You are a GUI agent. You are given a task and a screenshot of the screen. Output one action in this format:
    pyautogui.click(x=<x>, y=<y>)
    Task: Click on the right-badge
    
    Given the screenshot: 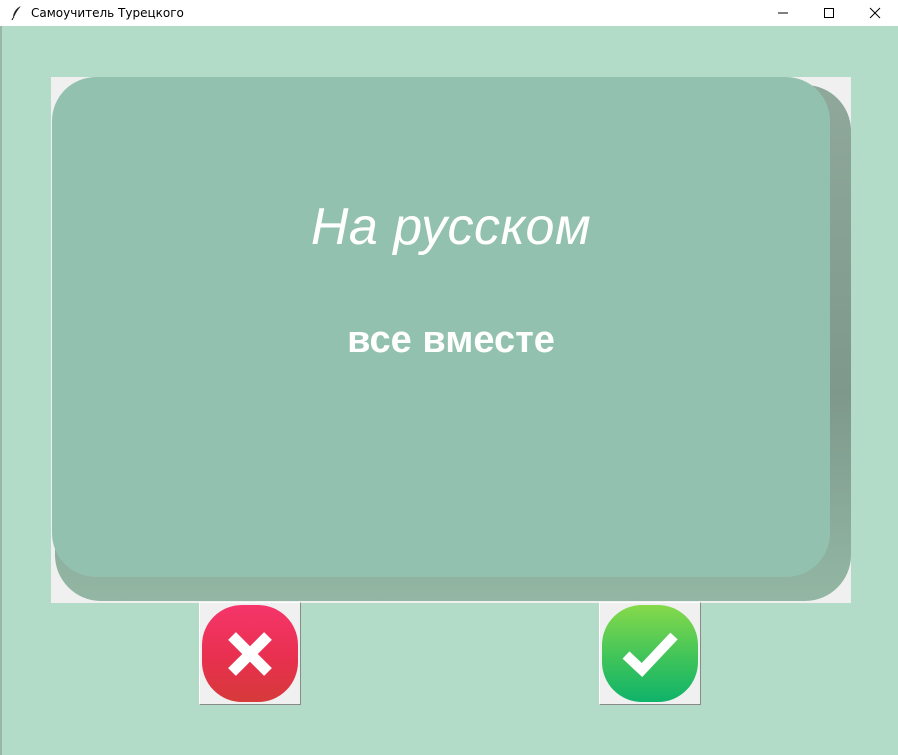 What is the action you would take?
    pyautogui.click(x=650, y=653)
    